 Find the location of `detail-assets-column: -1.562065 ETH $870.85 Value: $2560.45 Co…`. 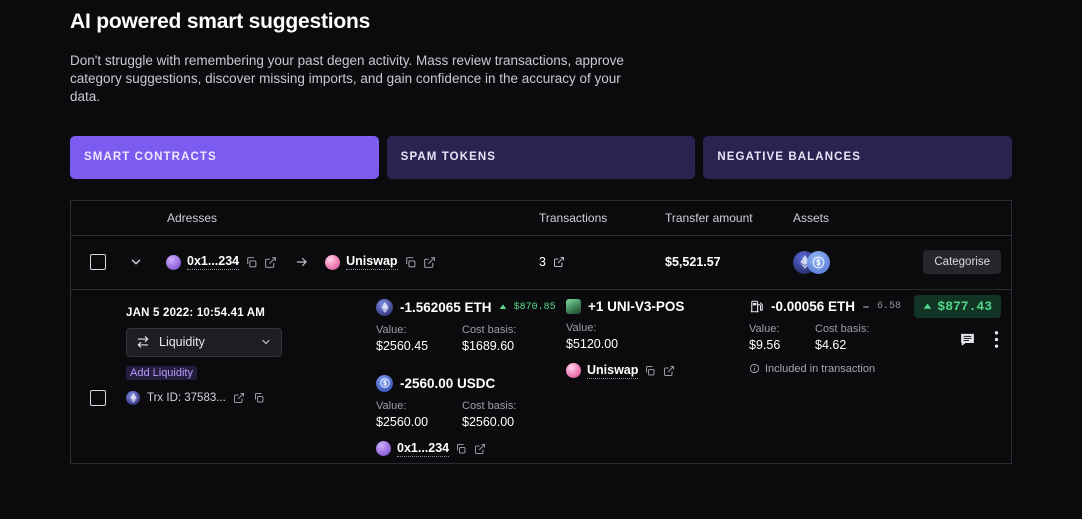

detail-assets-column: -1.562065 ETH $870.85 Value: $2560.45 Co… is located at coordinates (468, 377).